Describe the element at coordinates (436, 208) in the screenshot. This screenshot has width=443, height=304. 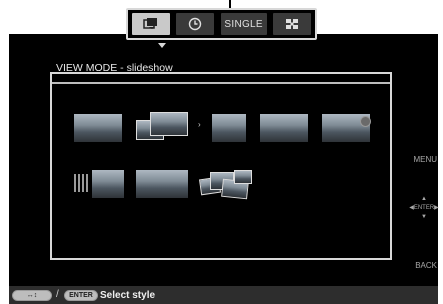
I see `right-arrow-icon: ▶` at that location.